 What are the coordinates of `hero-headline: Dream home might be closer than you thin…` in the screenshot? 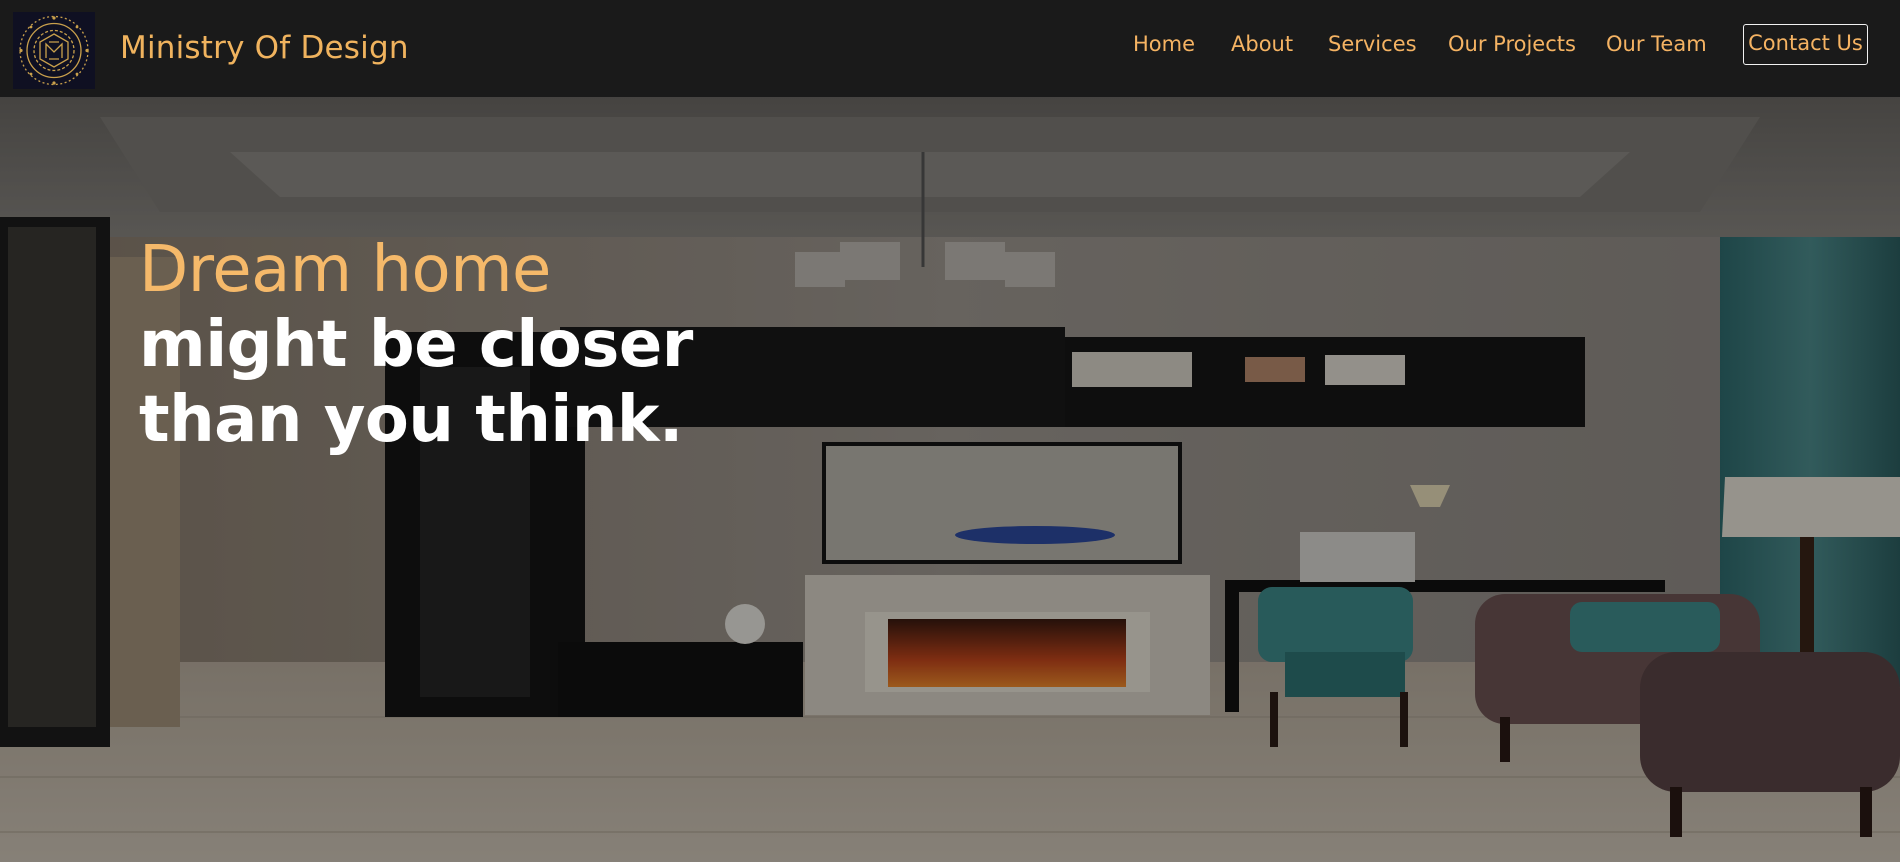 It's located at (459, 345).